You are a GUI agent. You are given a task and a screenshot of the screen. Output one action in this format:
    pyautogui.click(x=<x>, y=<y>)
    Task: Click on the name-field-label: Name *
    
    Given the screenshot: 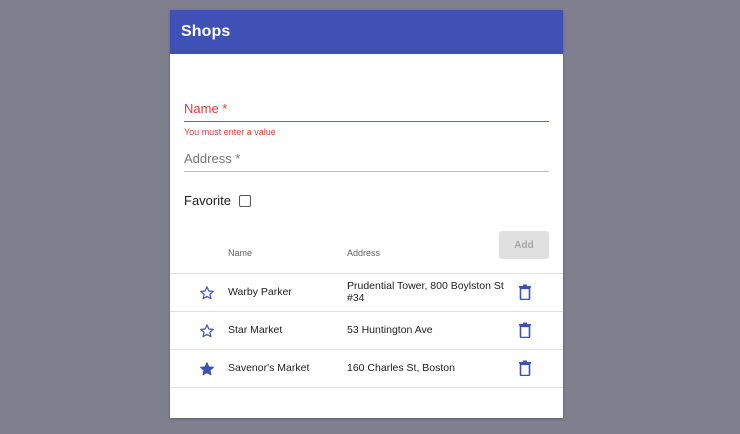 What is the action you would take?
    pyautogui.click(x=206, y=108)
    